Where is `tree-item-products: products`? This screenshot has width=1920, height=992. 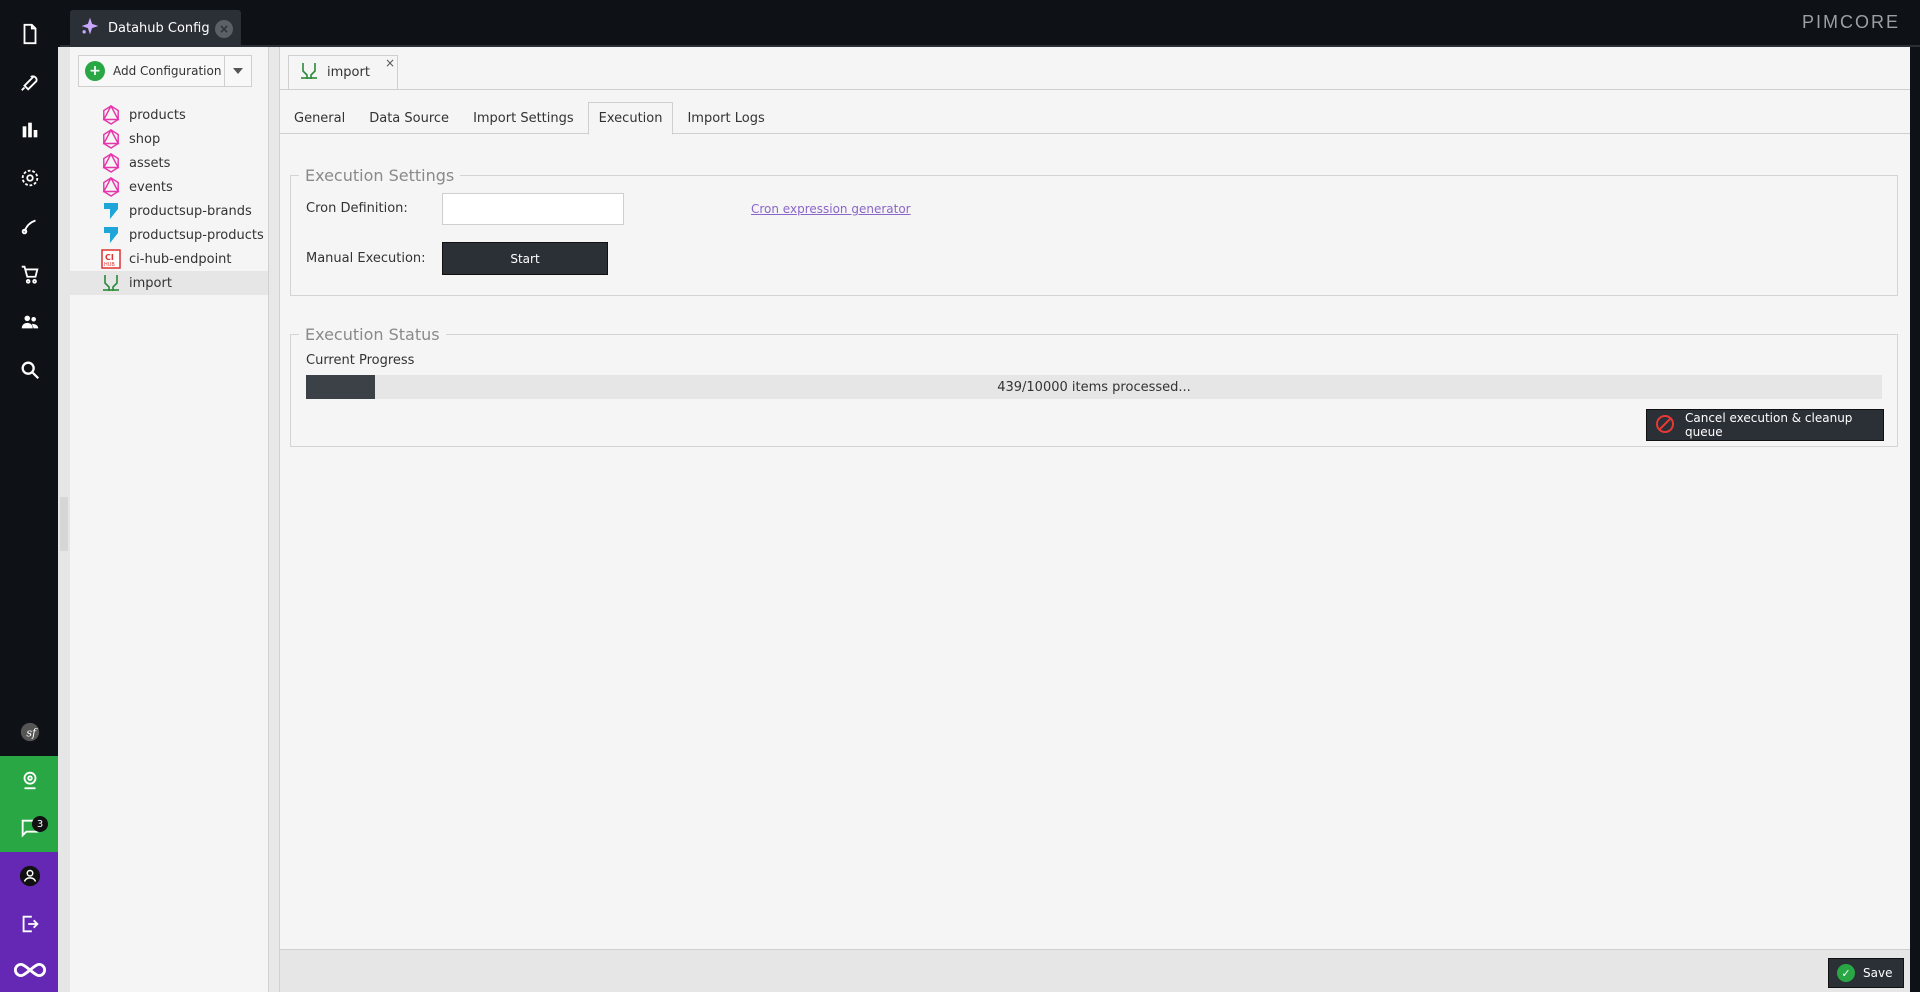 tree-item-products: products is located at coordinates (169, 115).